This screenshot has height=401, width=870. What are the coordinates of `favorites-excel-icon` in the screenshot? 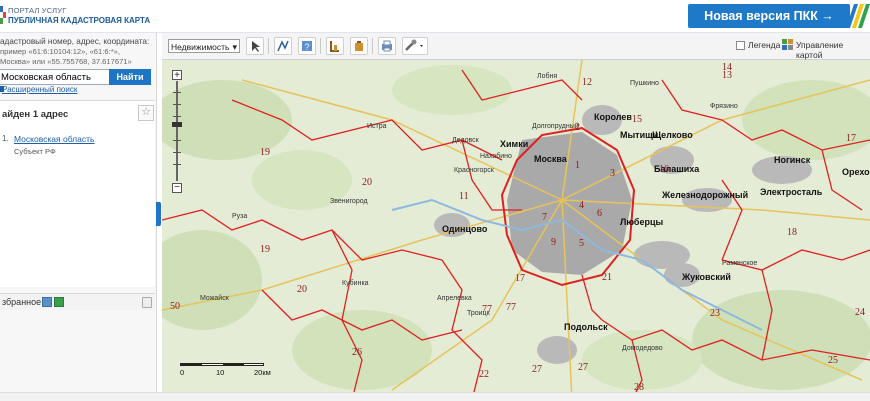 It's located at (59, 302).